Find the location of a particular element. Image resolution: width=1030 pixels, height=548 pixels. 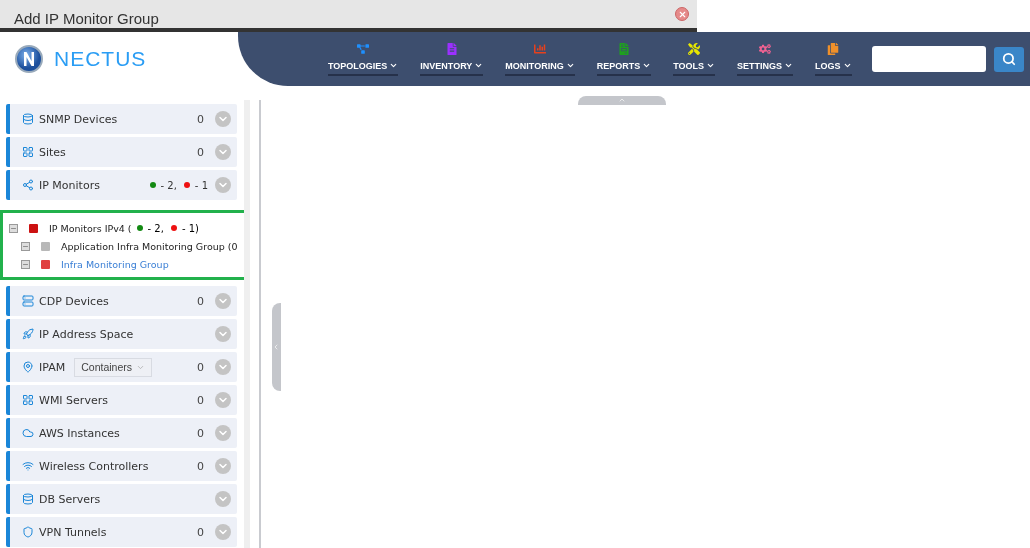

logo-icon is located at coordinates (29, 59).